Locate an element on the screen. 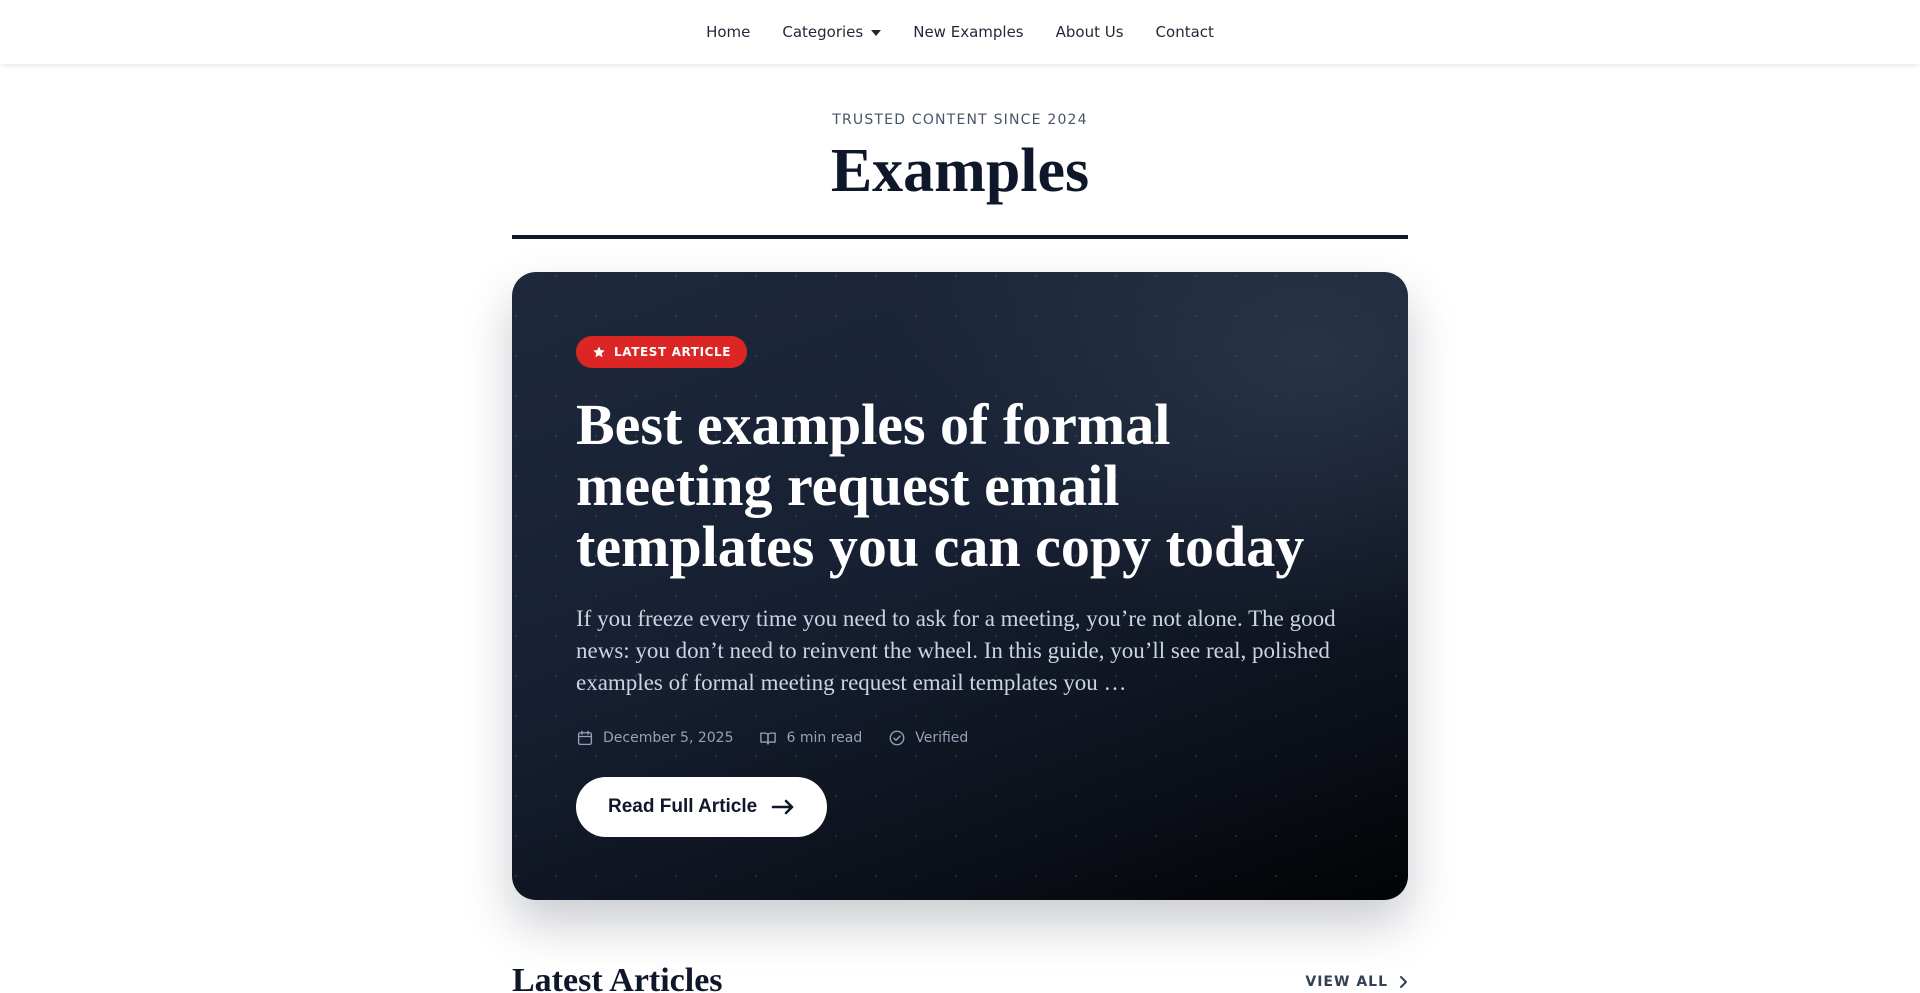 Image resolution: width=1920 pixels, height=993 pixels. nav-item-home: Home is located at coordinates (728, 32).